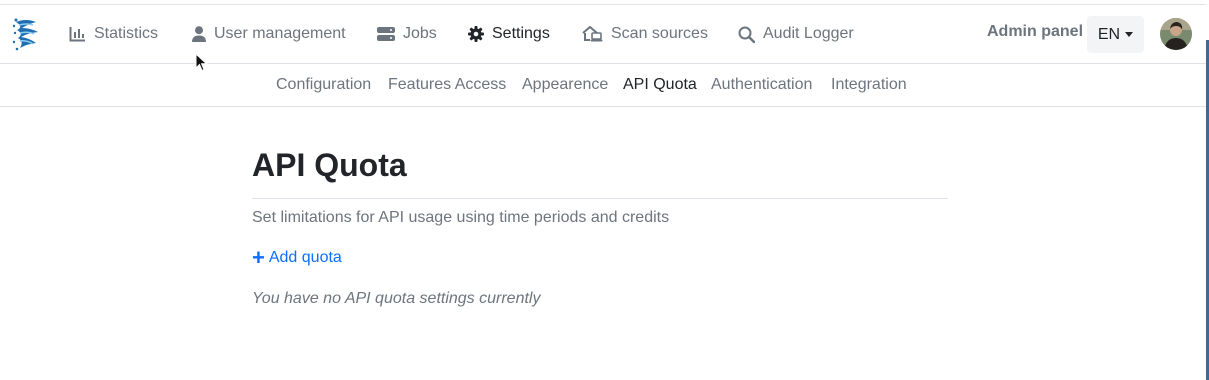  Describe the element at coordinates (396, 298) in the screenshot. I see `empty-state-message: You have no API quota settings currently` at that location.